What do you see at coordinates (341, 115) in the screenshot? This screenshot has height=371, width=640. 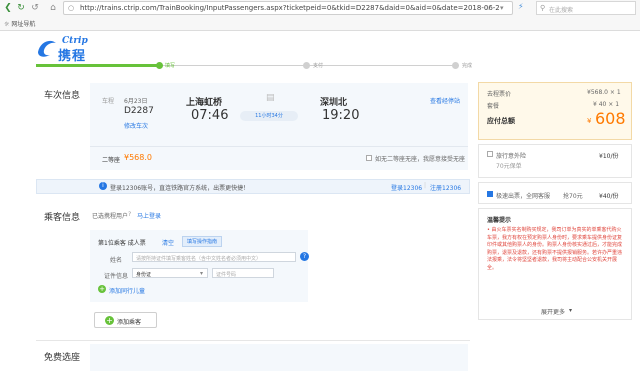 I see `arrive-time: 19:20` at bounding box center [341, 115].